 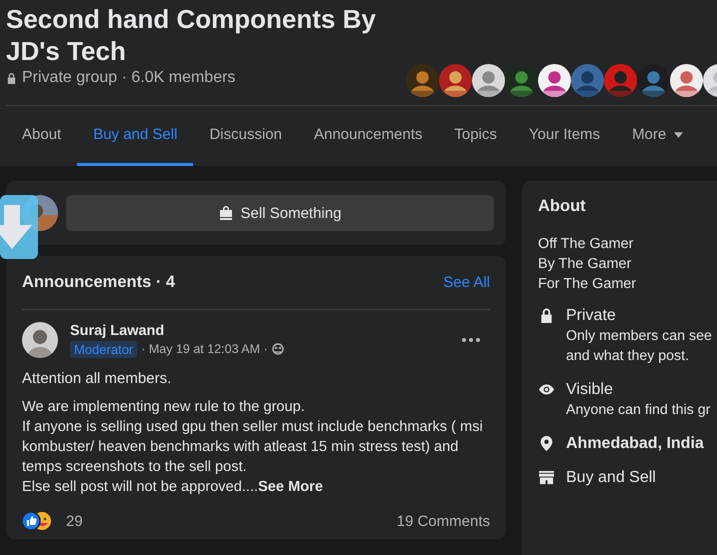 I want to click on about-item-title: Visible, so click(x=590, y=390).